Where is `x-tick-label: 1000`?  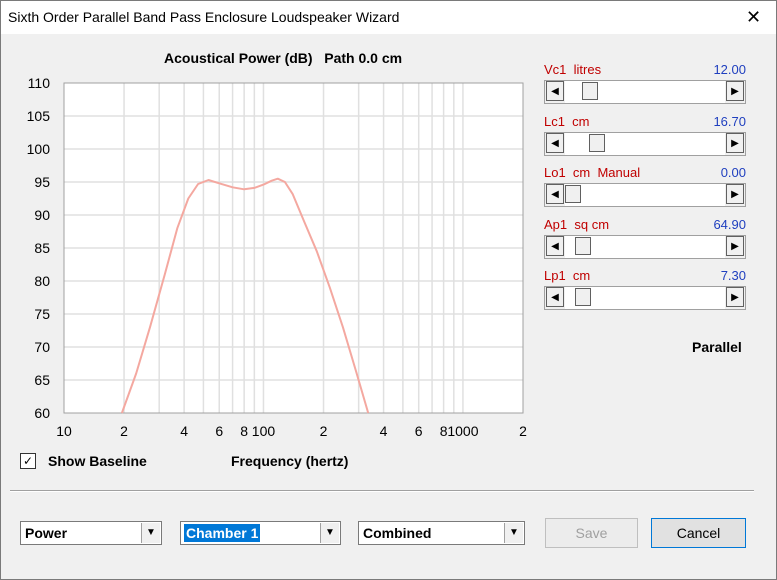 x-tick-label: 1000 is located at coordinates (462, 431).